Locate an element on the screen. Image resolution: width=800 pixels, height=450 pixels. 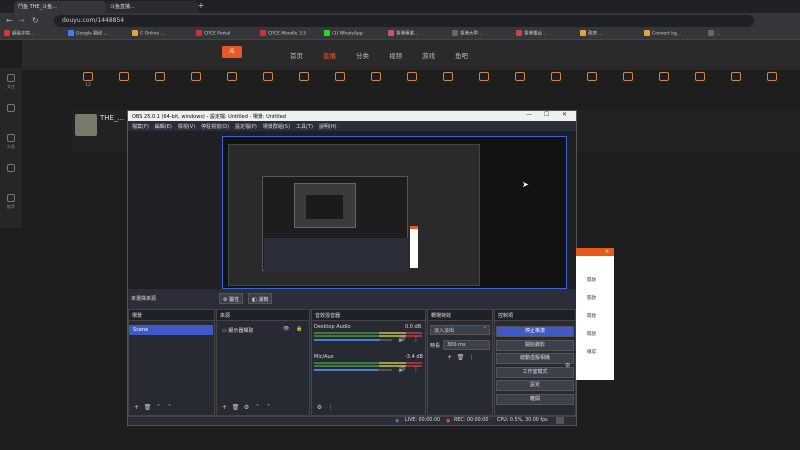
close-icon: ✕ is located at coordinates (564, 114).